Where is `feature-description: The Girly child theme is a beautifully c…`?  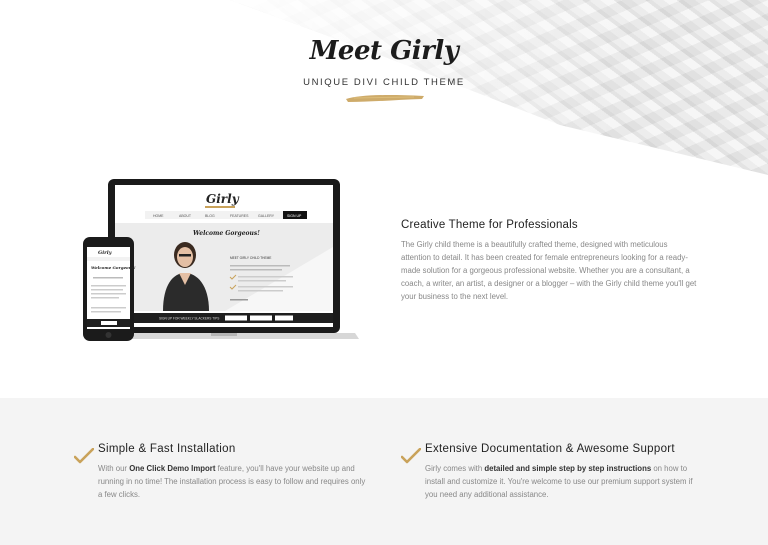 feature-description: The Girly child theme is a beautifully c… is located at coordinates (549, 270).